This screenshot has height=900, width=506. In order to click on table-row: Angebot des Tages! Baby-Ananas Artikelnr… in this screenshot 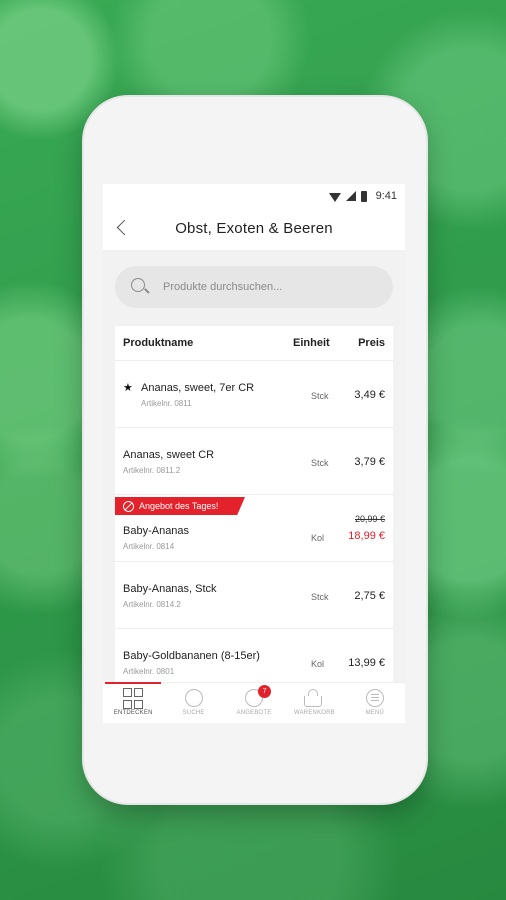, I will do `click(254, 528)`.